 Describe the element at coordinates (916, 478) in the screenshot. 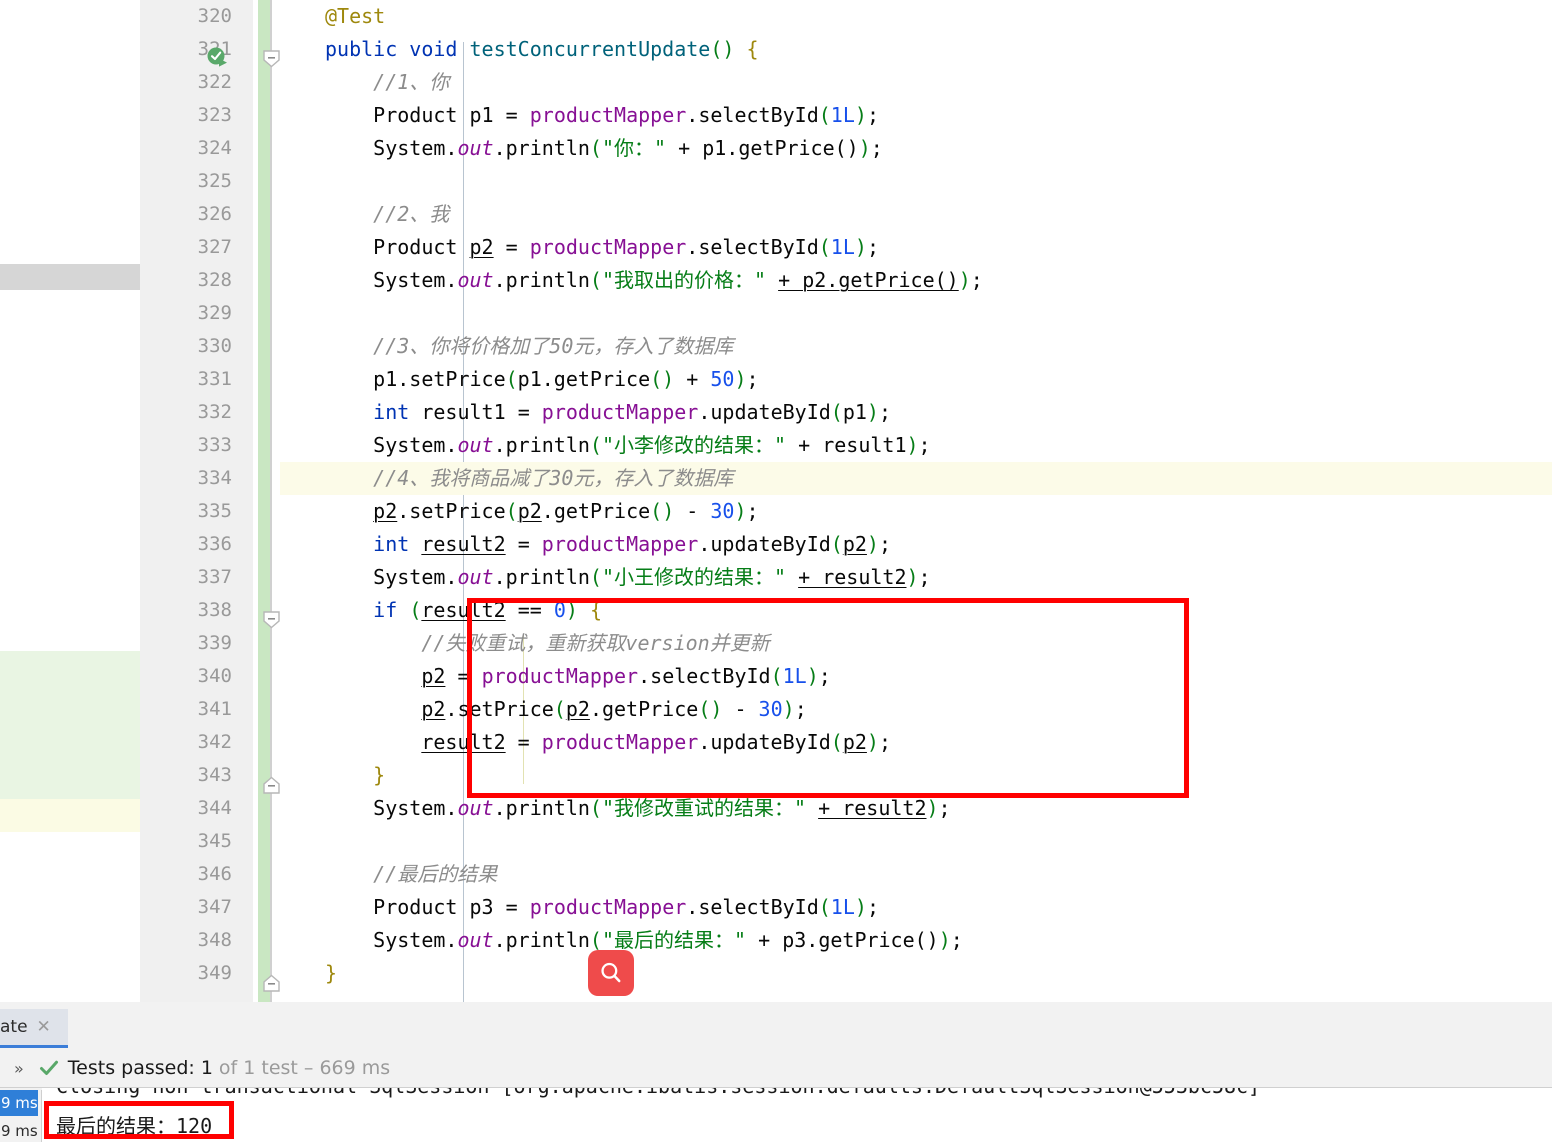

I see `code-line-334: //4、我将商品减了30元，存入了数据库` at that location.